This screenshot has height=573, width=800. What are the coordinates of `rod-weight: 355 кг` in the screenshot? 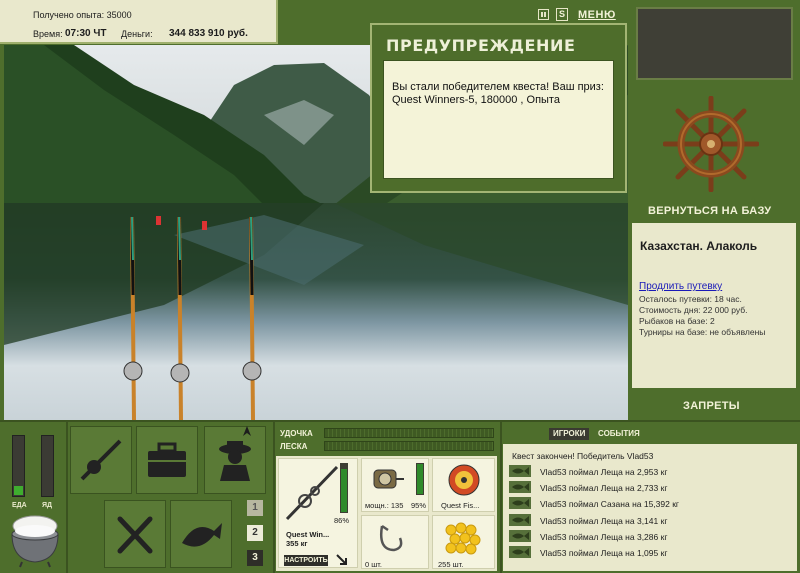 It's located at (297, 543).